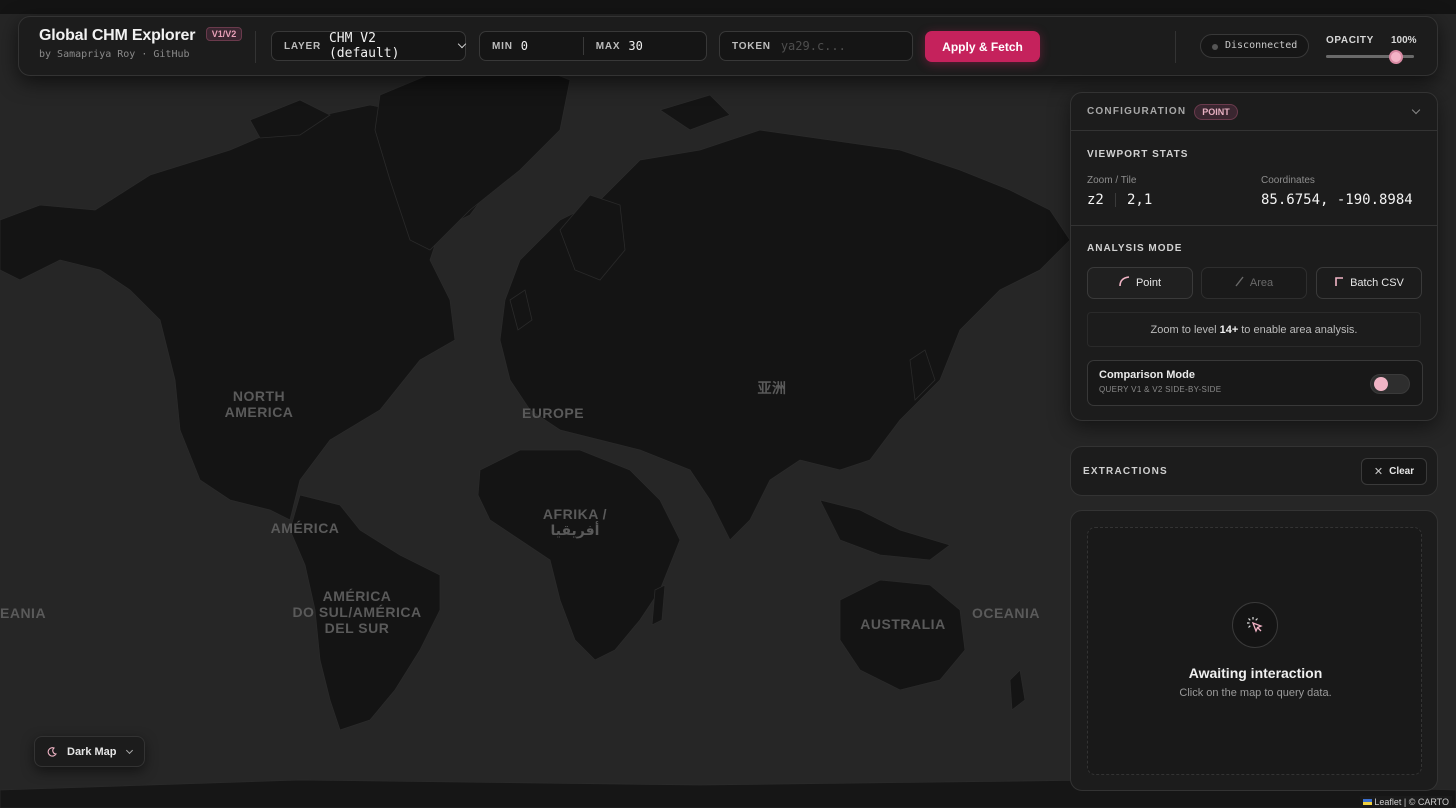 The height and width of the screenshot is (808, 1456). I want to click on mode-area-button: Area, so click(1254, 283).